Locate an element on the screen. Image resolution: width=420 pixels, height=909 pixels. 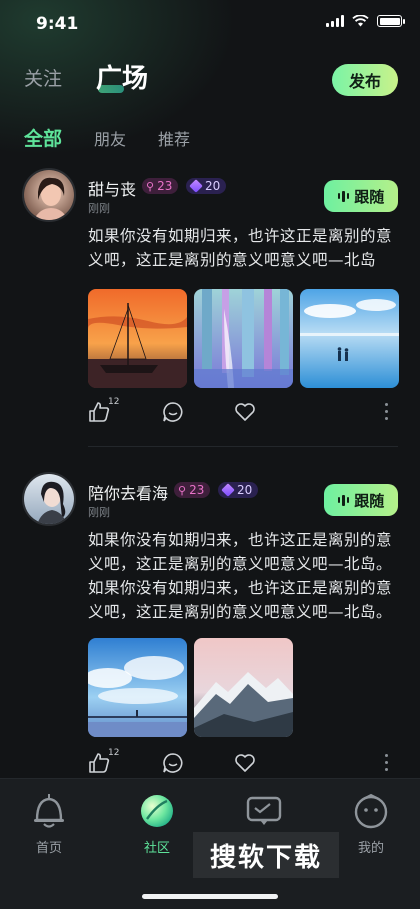
status-icons is located at coordinates (365, 21).